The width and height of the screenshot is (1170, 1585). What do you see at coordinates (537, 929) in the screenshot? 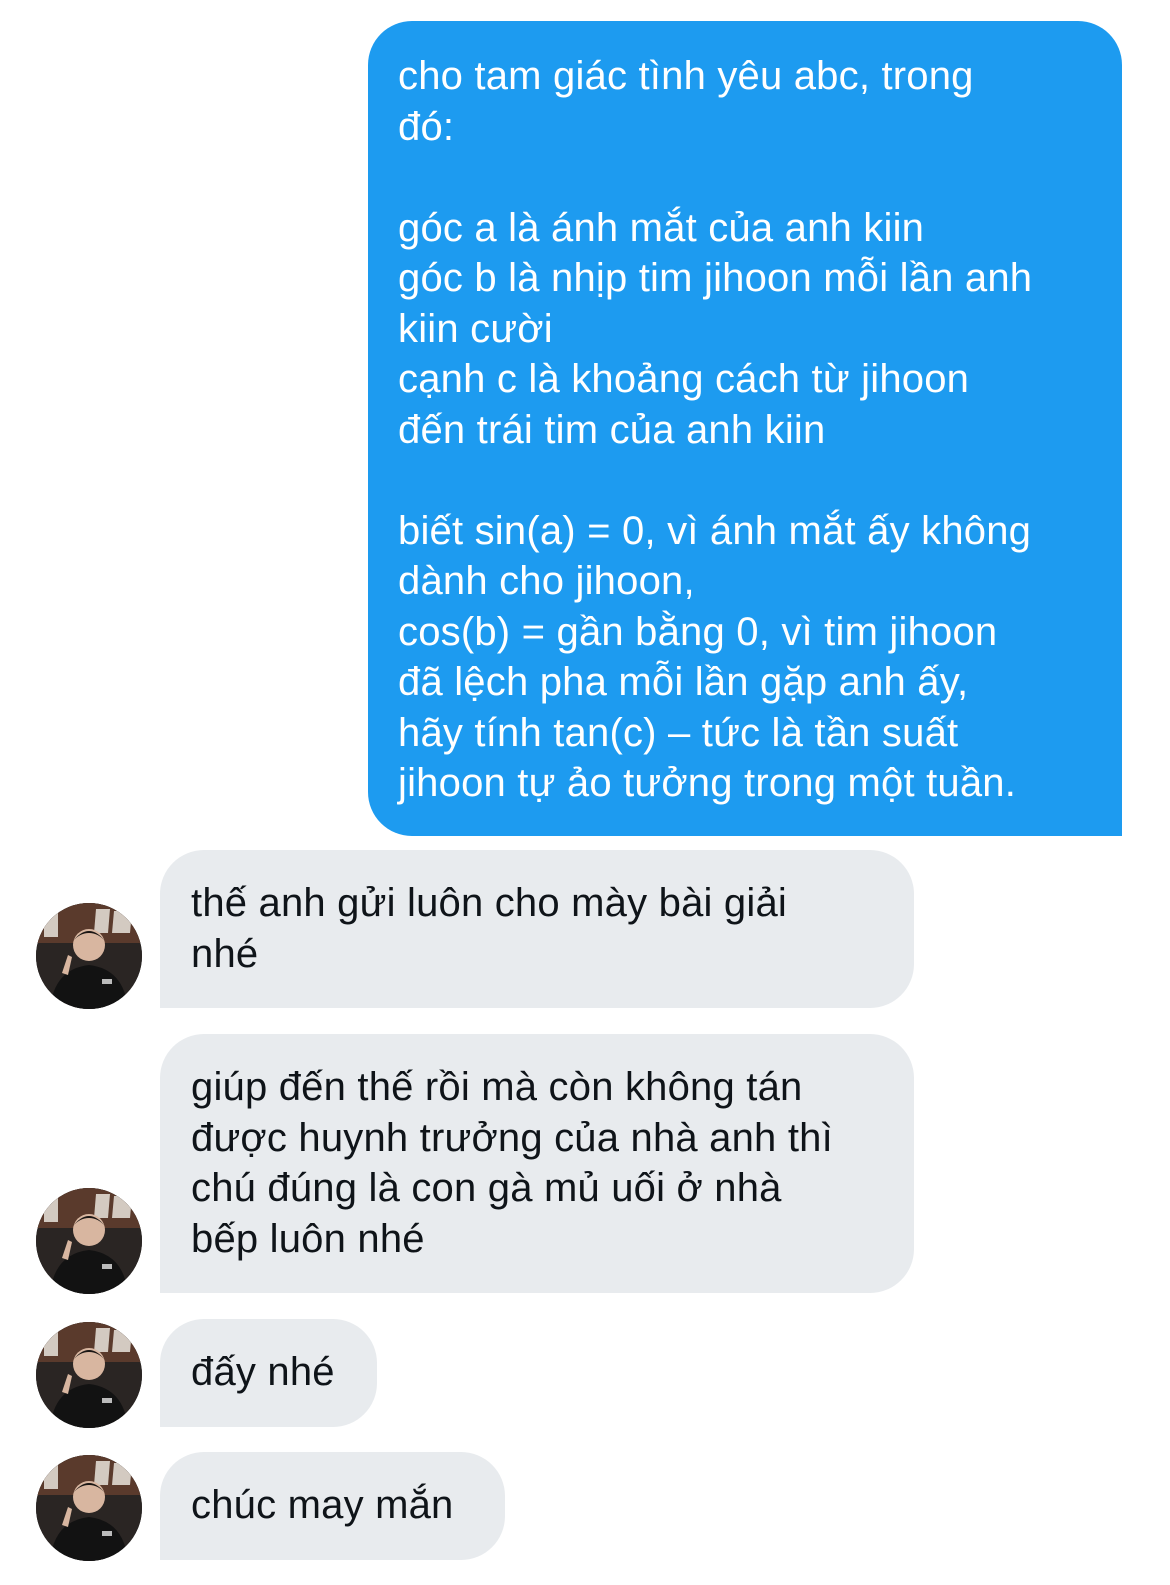
I see `message-bubble-incoming: thế anh gửi luôn cho mày bài giải nhé` at bounding box center [537, 929].